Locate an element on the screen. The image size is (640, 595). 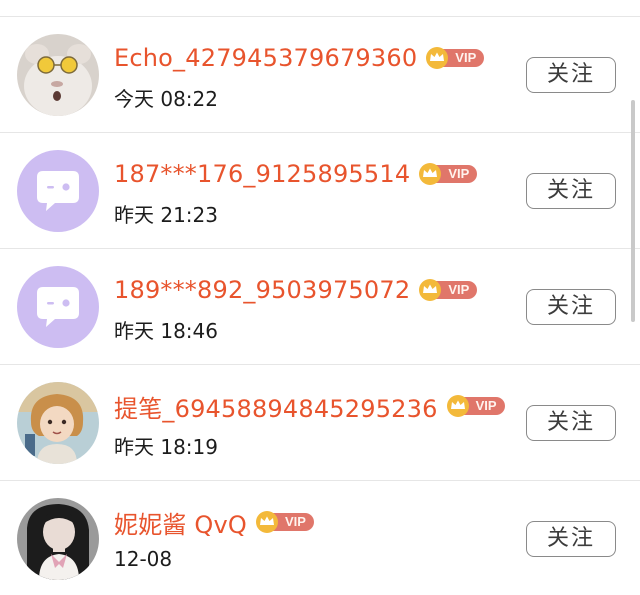
cartoon-avatar-image is located at coordinates (58, 423).